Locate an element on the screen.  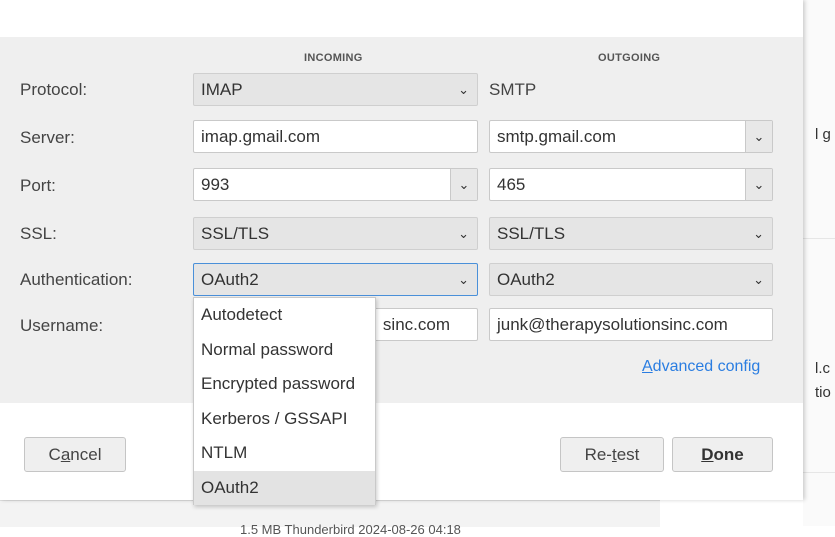
auth-option-autodetect: Autodetect is located at coordinates (284, 315).